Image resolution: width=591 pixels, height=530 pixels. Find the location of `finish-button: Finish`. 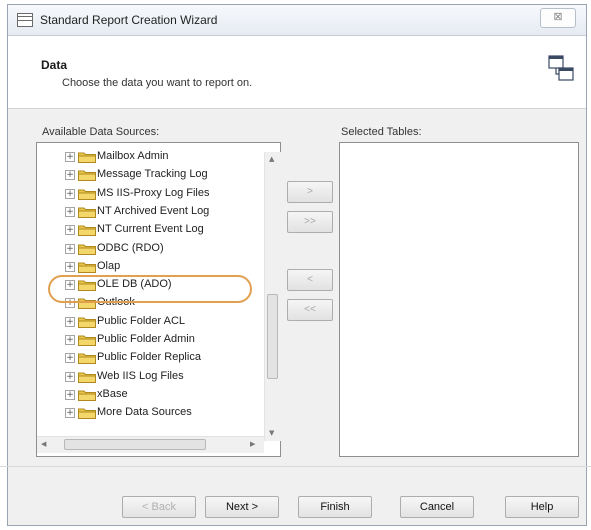

finish-button: Finish is located at coordinates (335, 507).